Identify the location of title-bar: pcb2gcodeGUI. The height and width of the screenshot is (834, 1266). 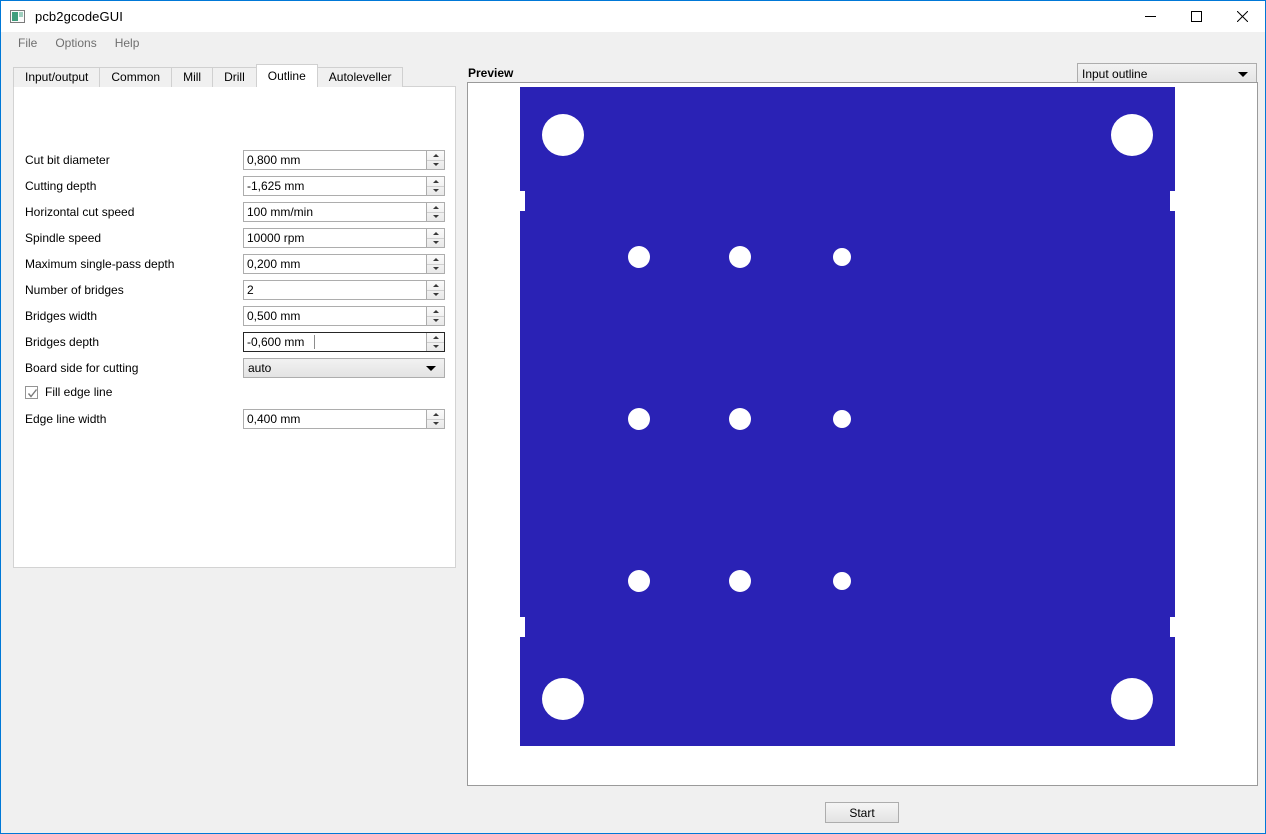
(633, 16).